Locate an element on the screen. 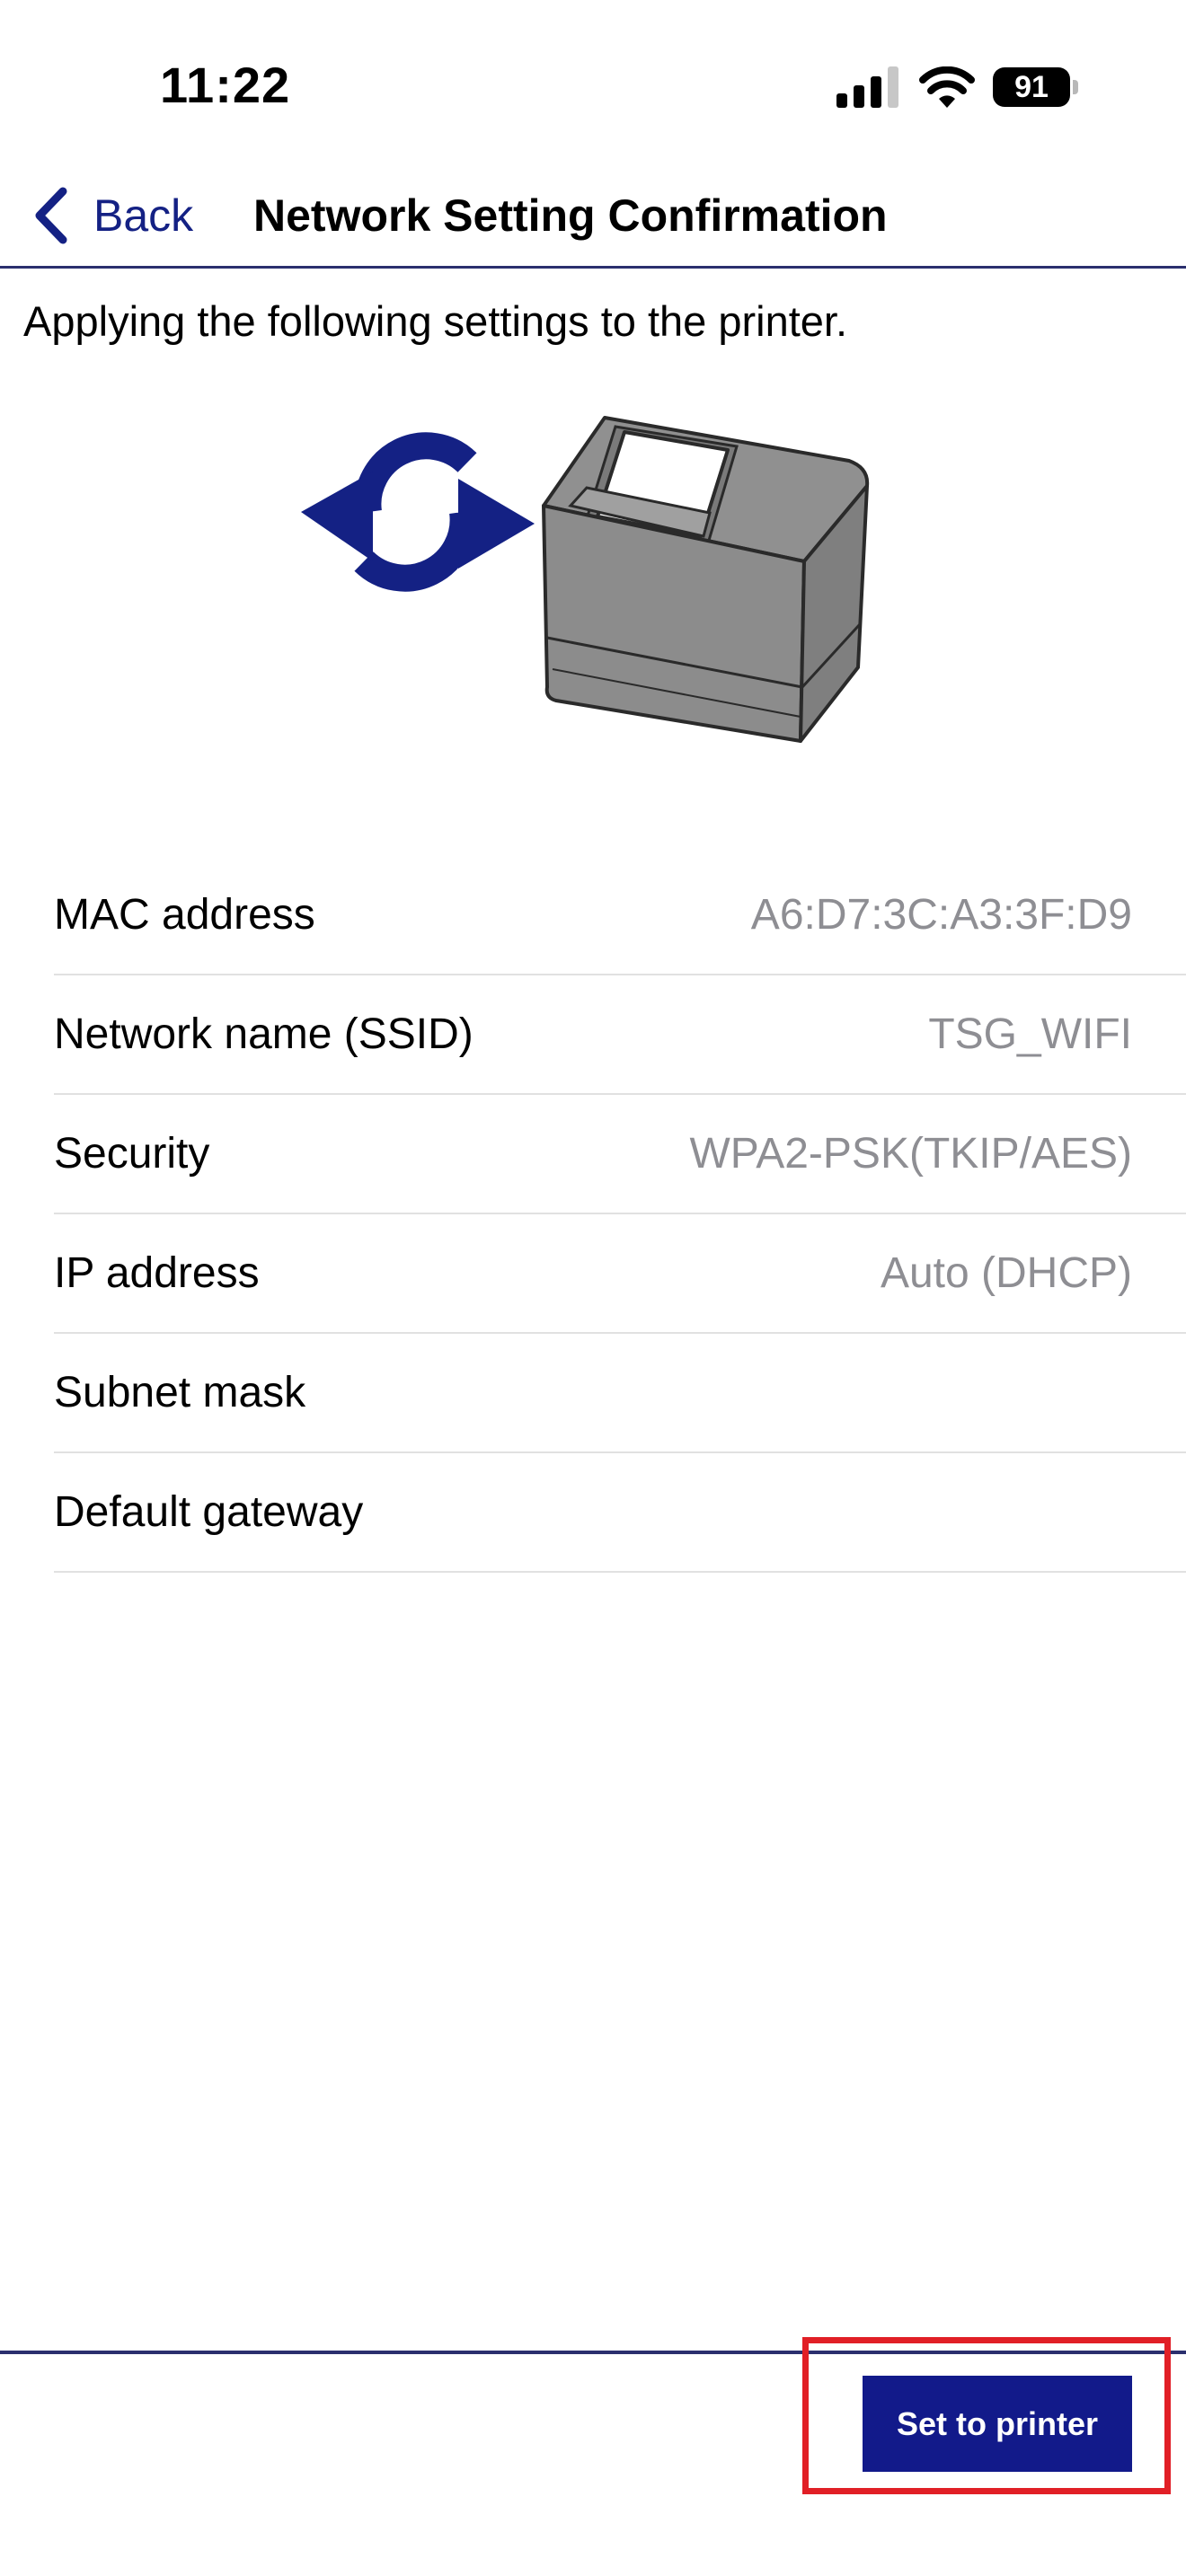 The width and height of the screenshot is (1186, 2576). setting-row-subnet-mask: Subnet mask is located at coordinates (620, 1393).